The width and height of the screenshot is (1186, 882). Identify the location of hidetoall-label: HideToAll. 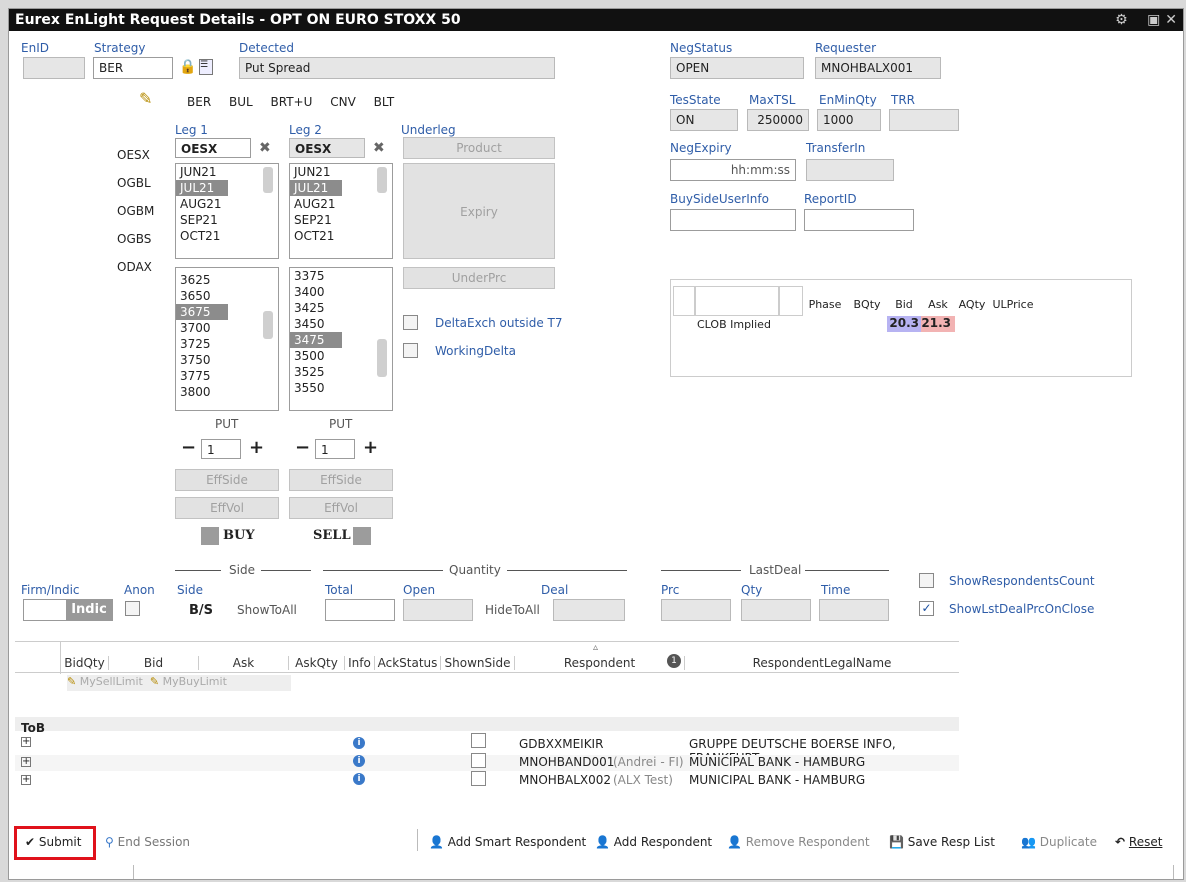
(512, 610).